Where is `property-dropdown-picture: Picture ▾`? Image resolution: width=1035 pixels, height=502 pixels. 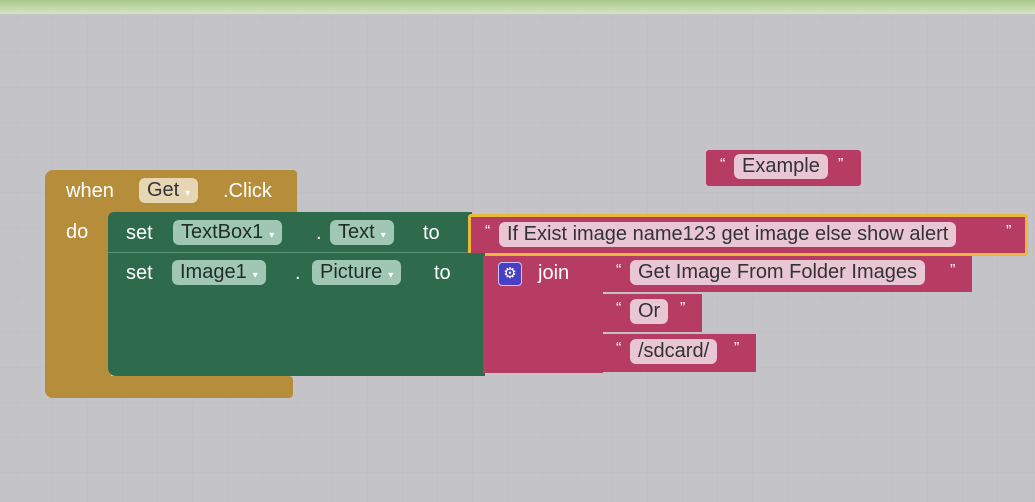 property-dropdown-picture: Picture ▾ is located at coordinates (357, 272).